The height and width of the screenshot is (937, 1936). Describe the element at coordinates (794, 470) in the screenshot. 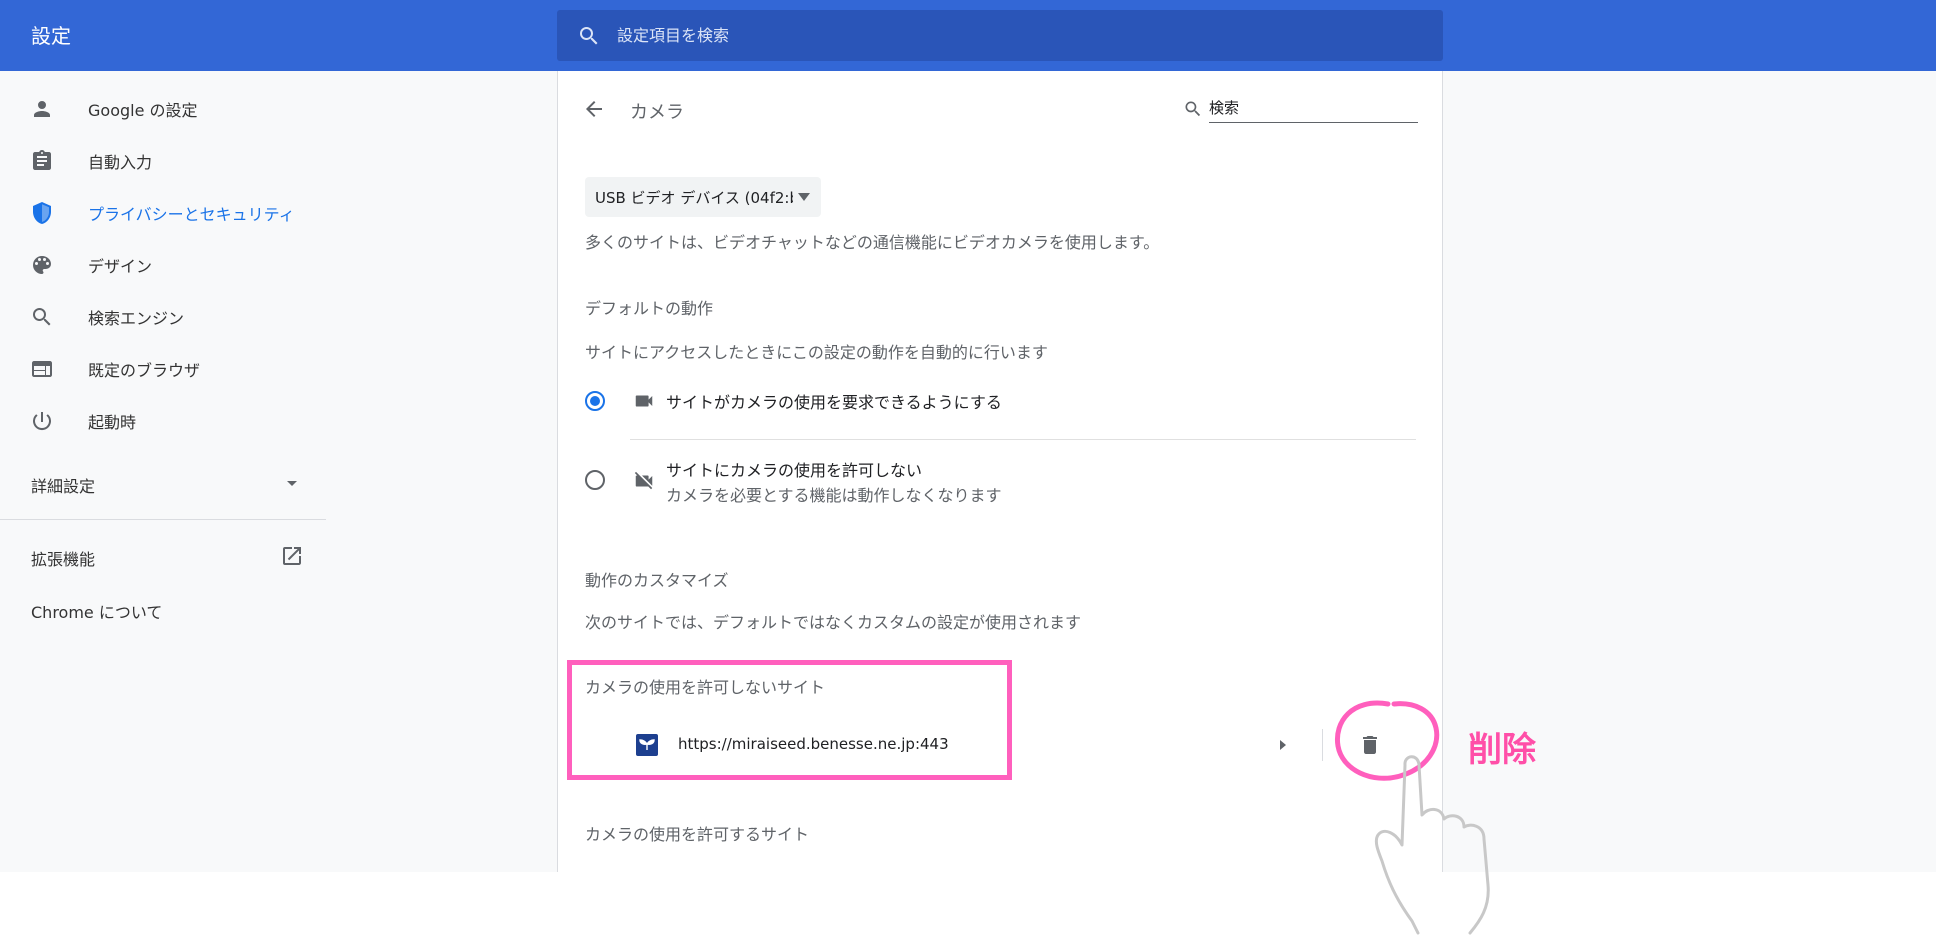

I see `option-label: サイトにカメラの使用を許可しない` at that location.